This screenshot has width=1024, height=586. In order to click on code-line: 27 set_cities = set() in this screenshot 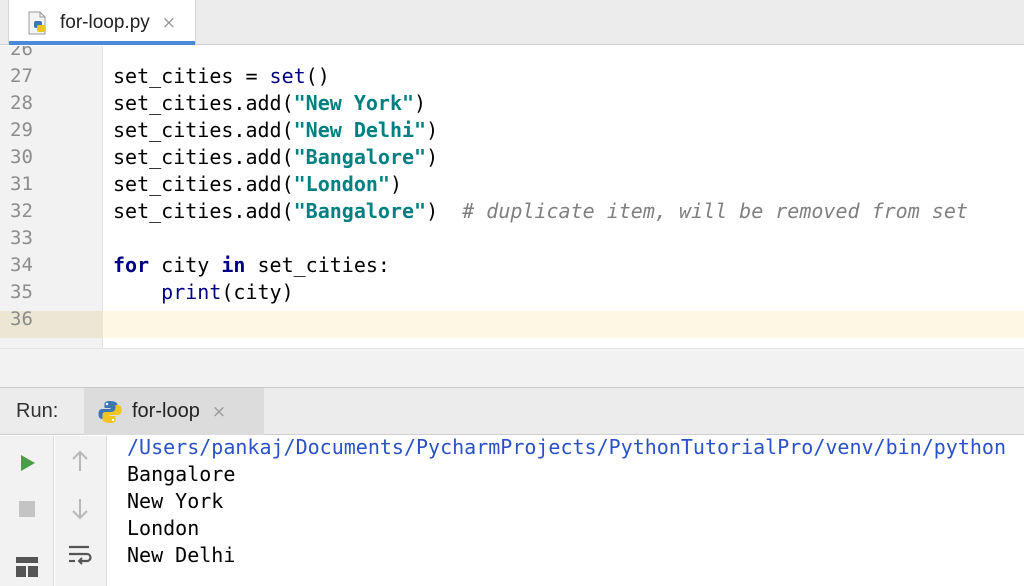, I will do `click(512, 76)`.